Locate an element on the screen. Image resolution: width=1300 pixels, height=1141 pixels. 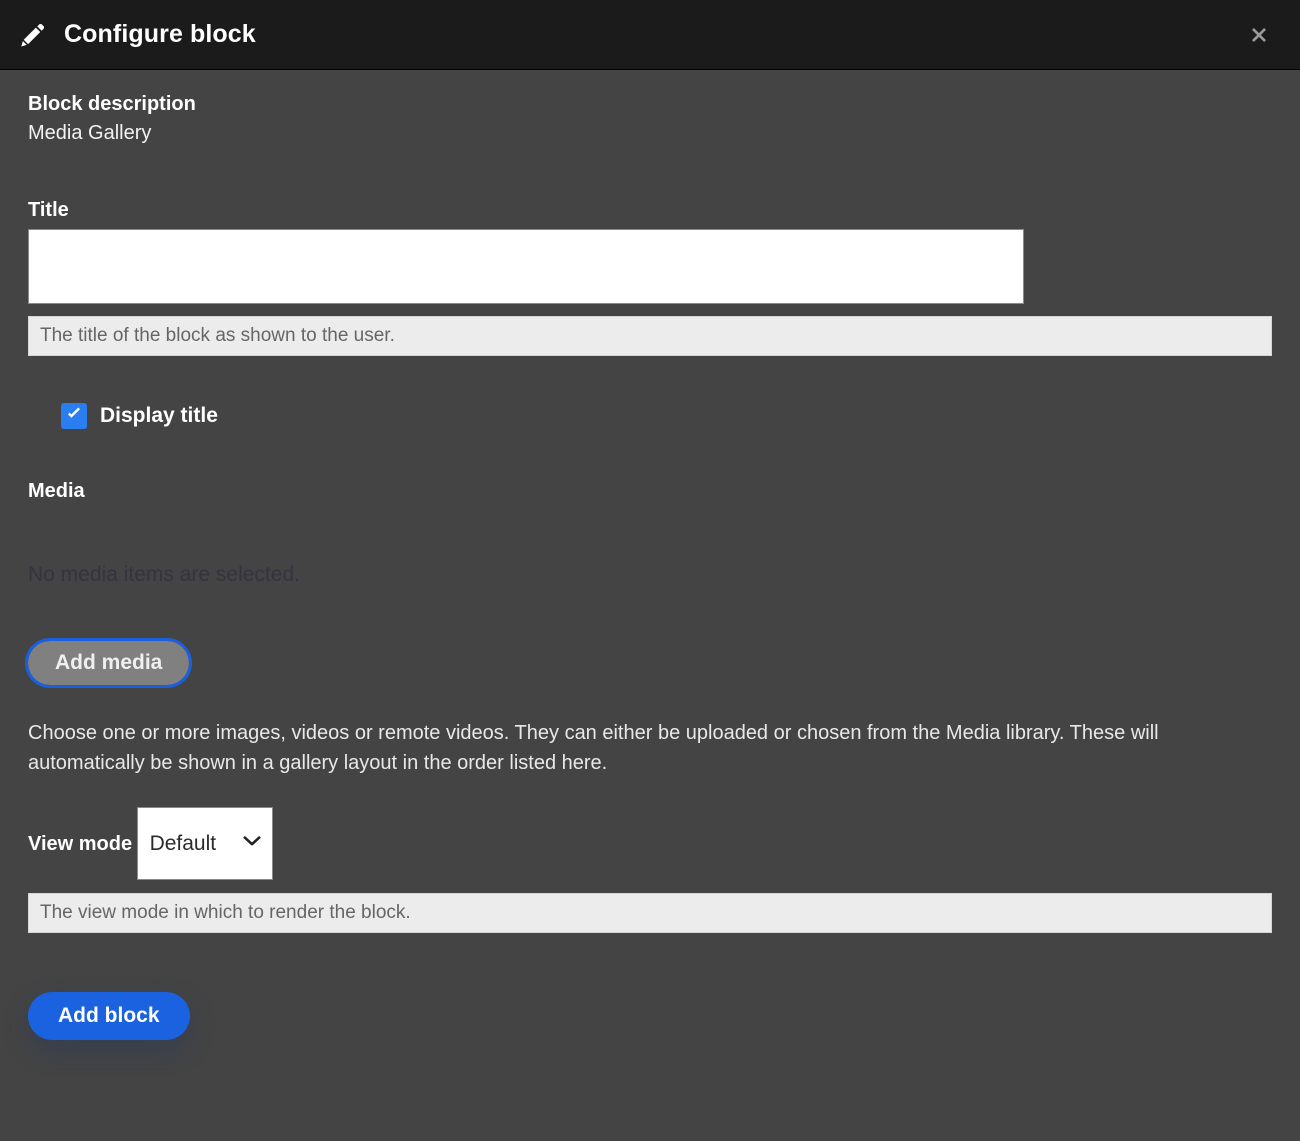
media-empty-text: No media items are selected. is located at coordinates (164, 574).